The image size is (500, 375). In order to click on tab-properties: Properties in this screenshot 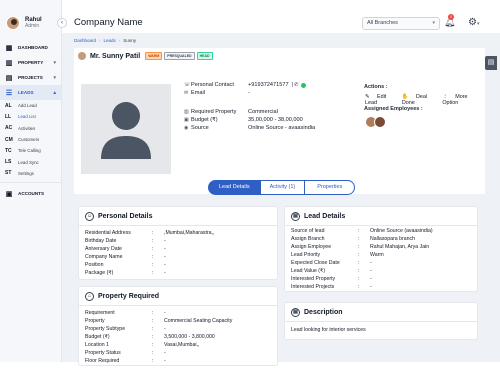, I will do `click(330, 187)`.